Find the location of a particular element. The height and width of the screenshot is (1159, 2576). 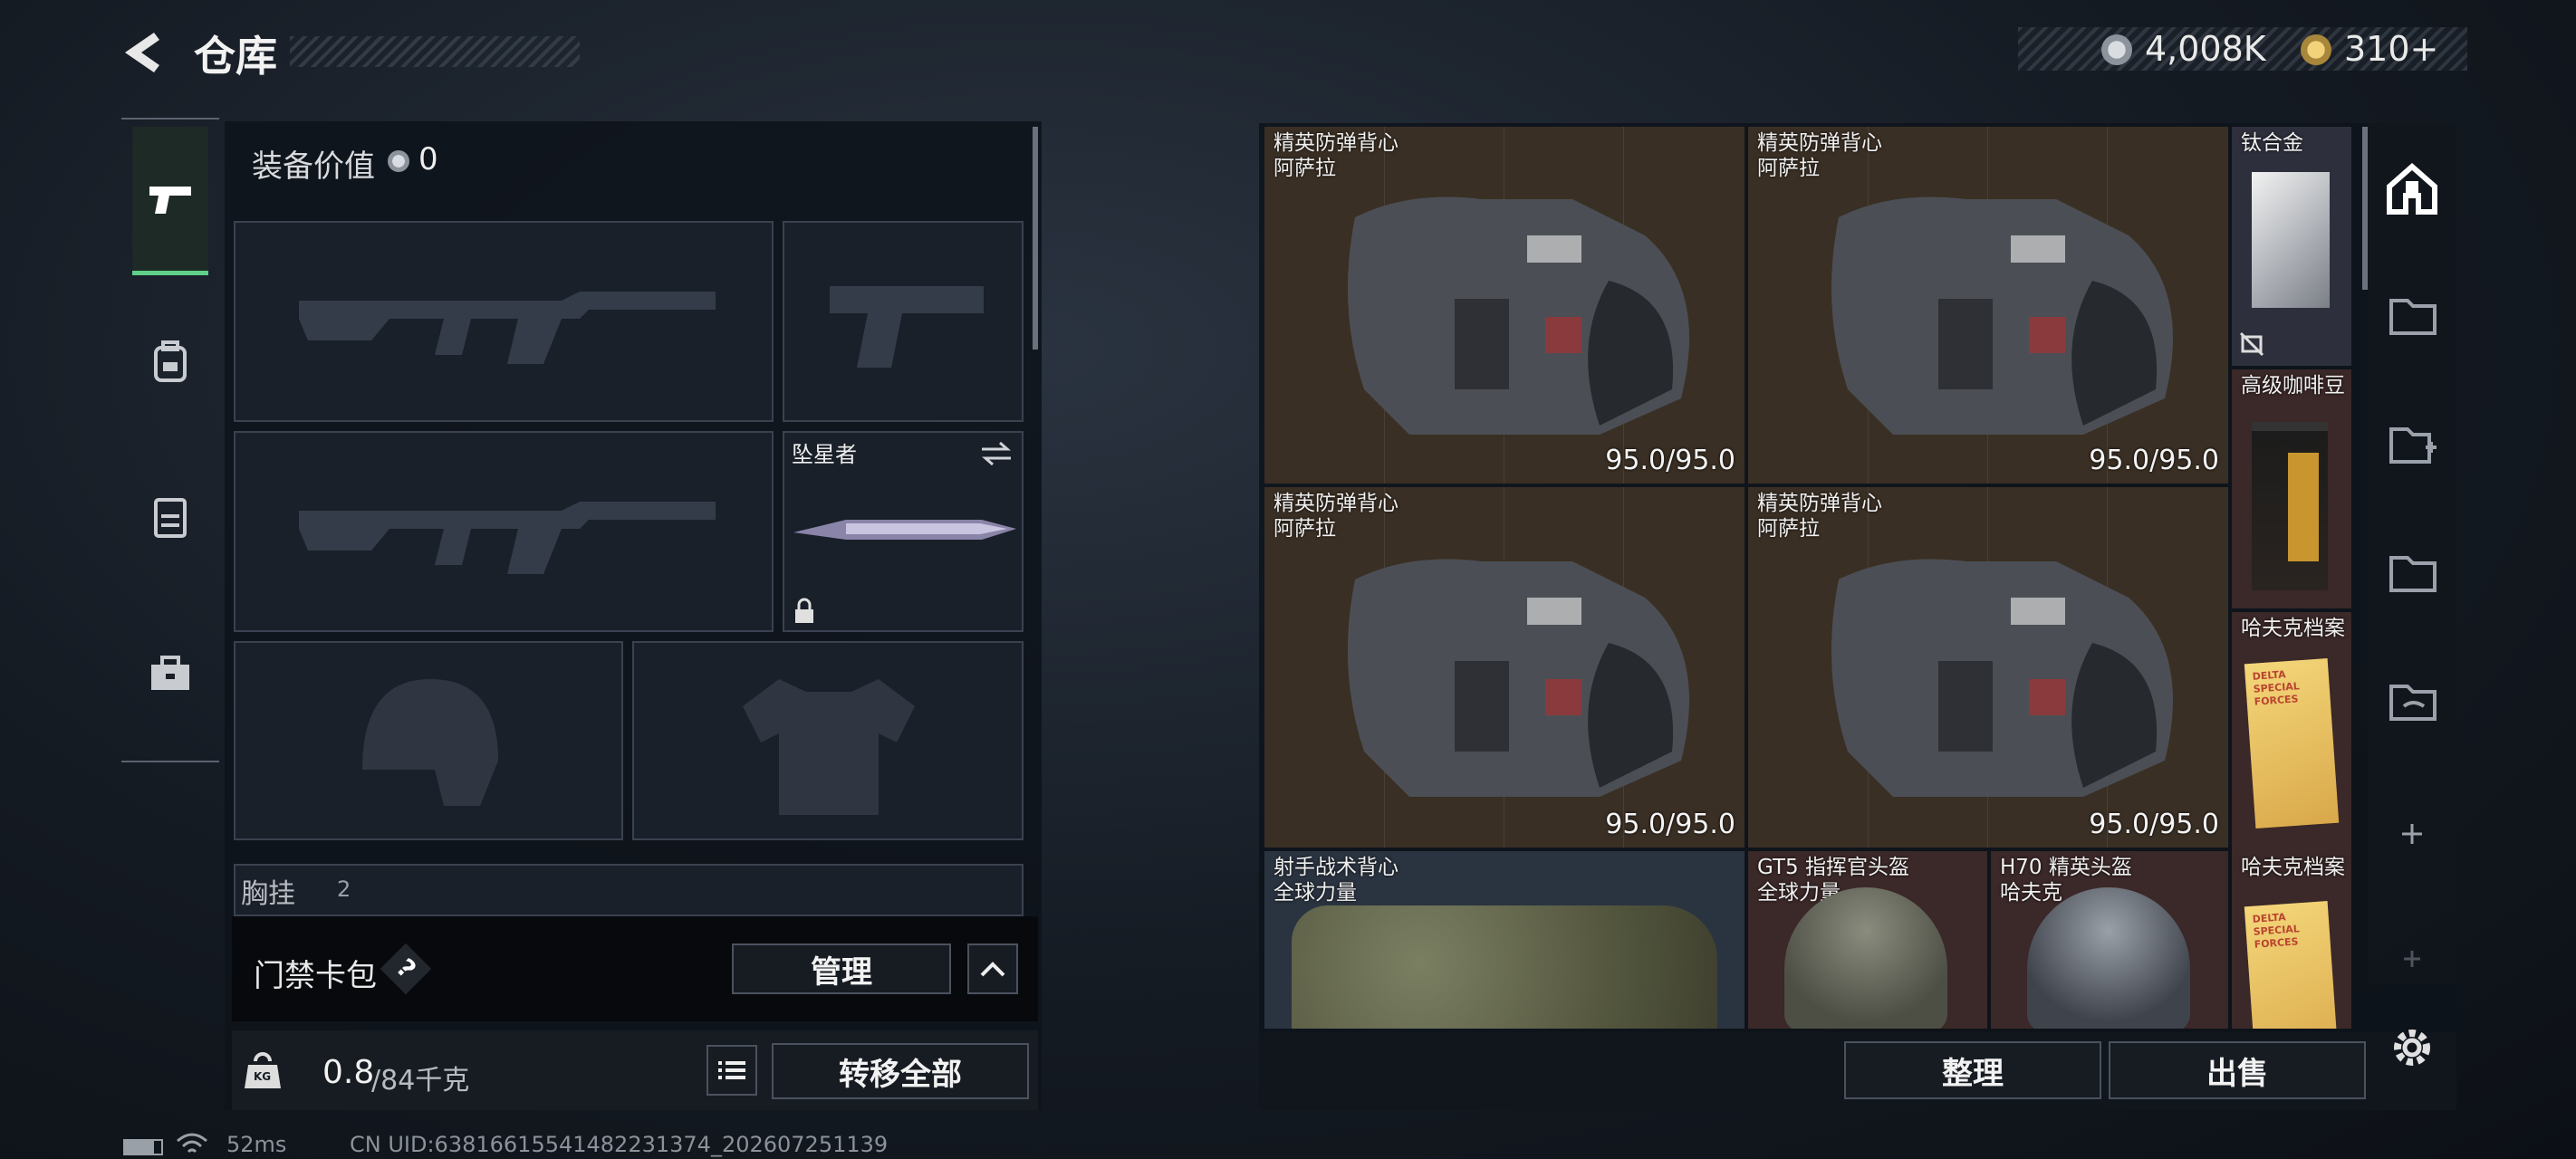

plus-icon is located at coordinates (2412, 834).